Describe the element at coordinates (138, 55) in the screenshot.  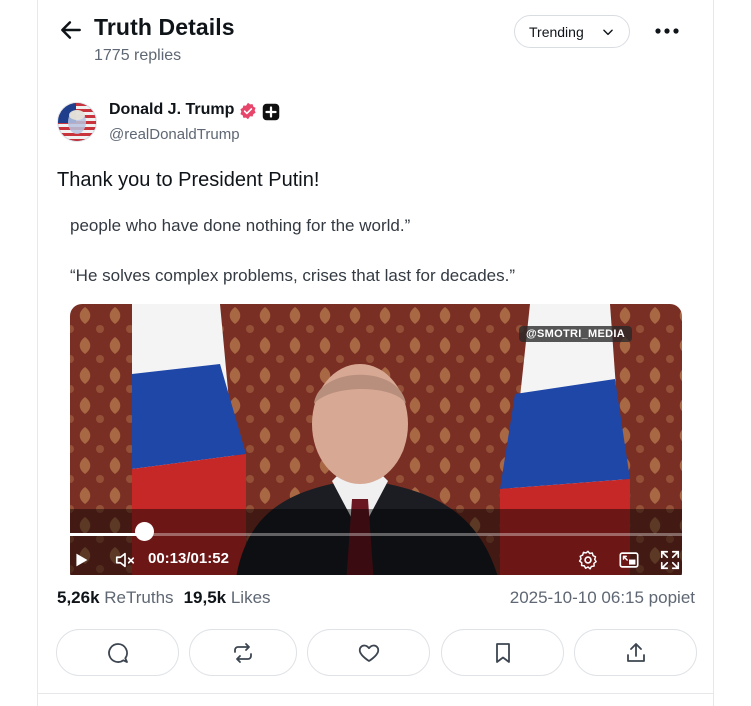
I see `replies-count: 1775 replies` at that location.